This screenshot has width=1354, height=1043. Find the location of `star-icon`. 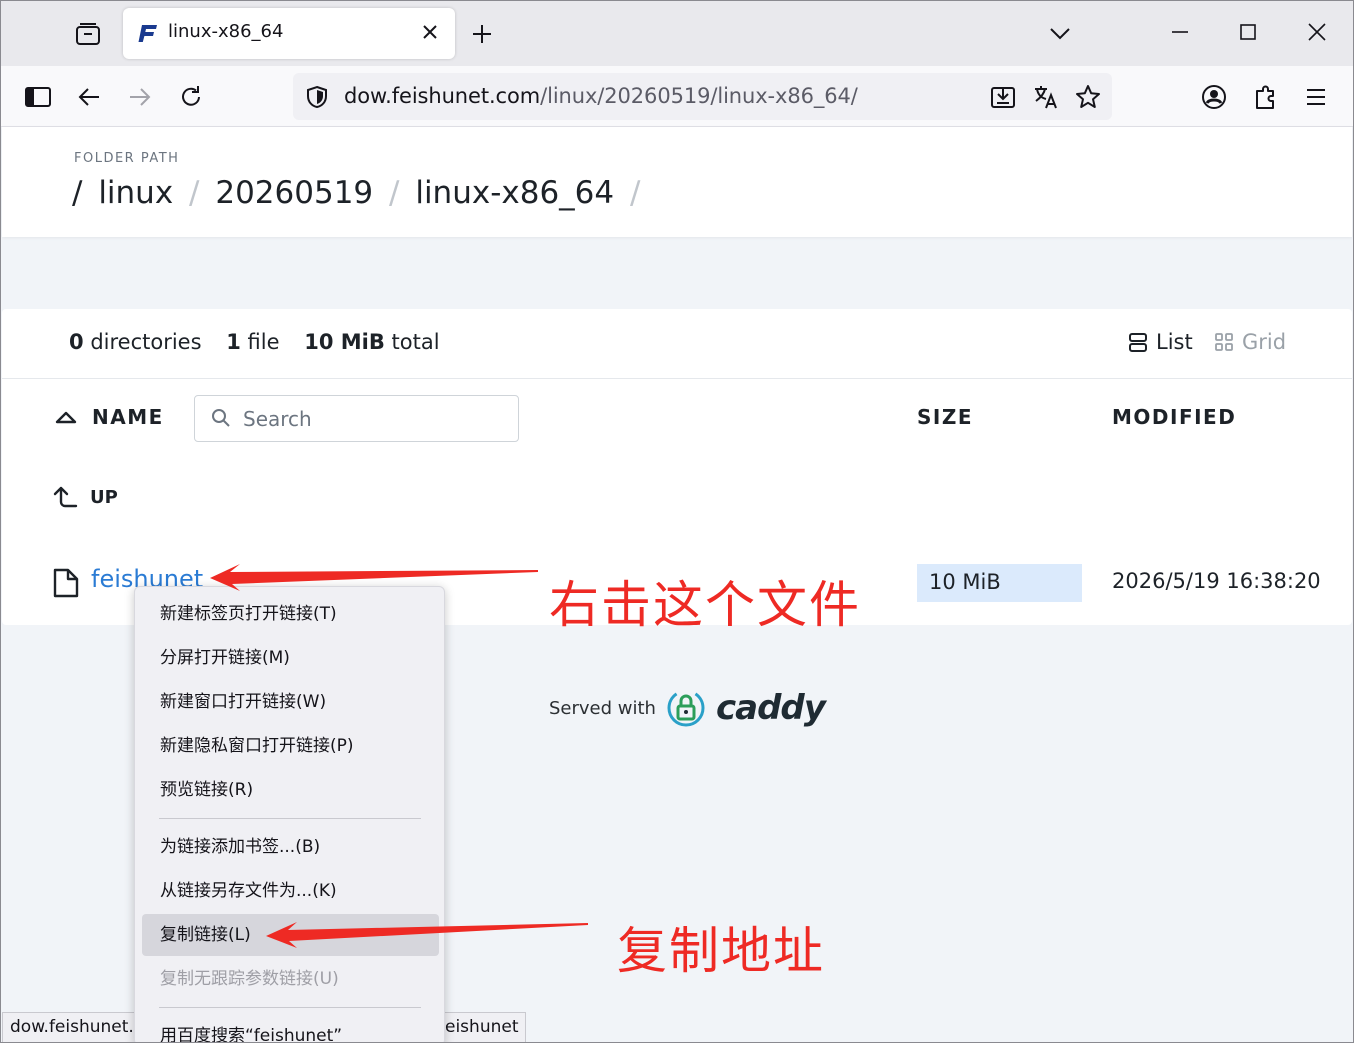

star-icon is located at coordinates (1088, 96).